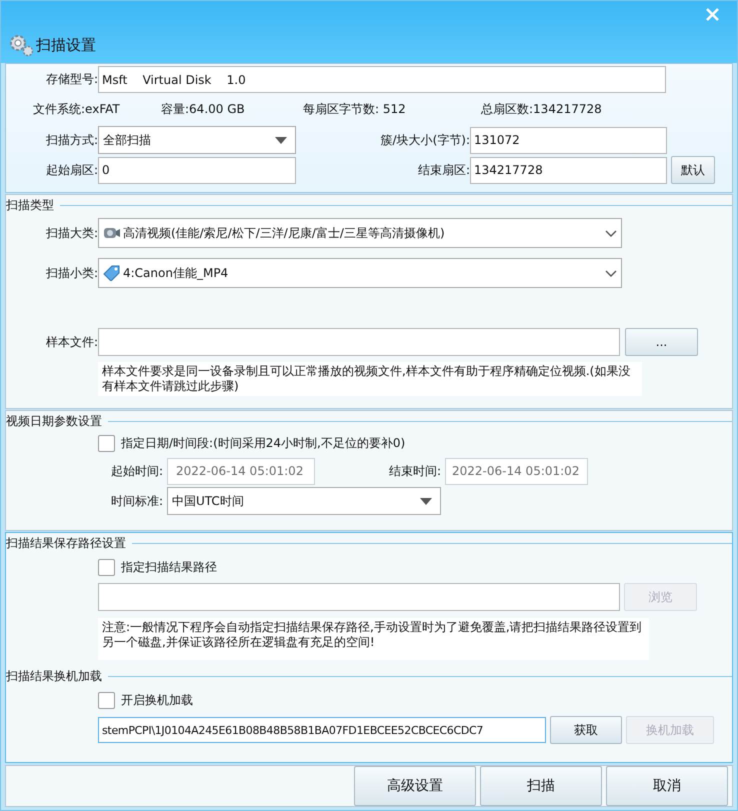  Describe the element at coordinates (693, 170) in the screenshot. I see `default-button: 默认` at that location.